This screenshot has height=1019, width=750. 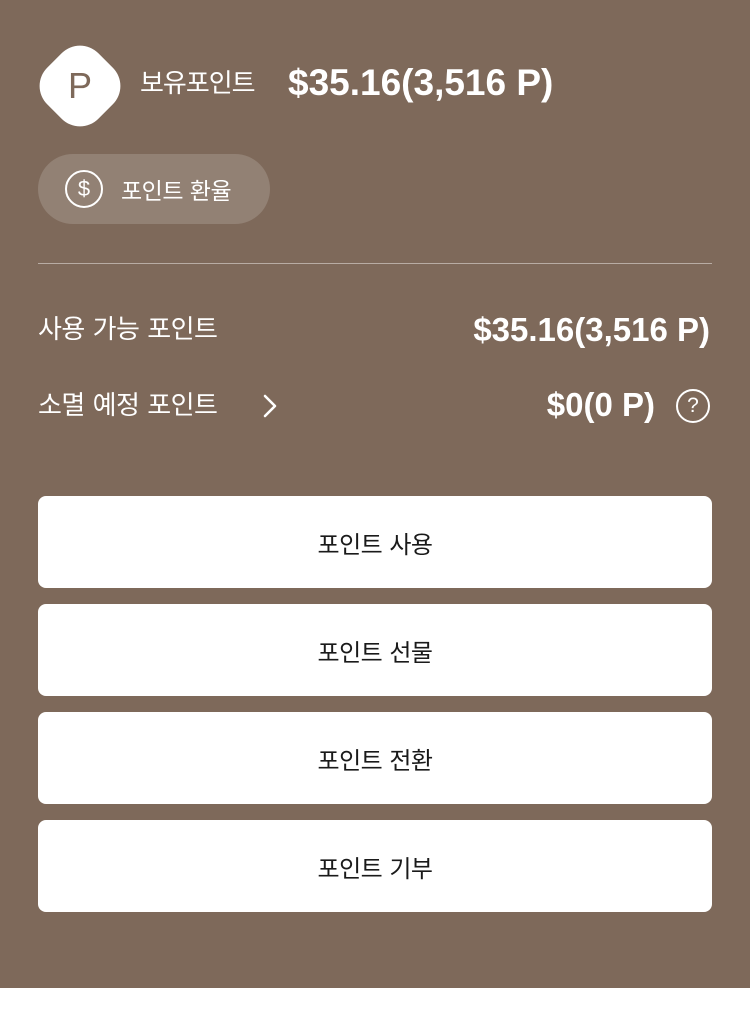 I want to click on points-logo-letter: P, so click(x=79, y=85).